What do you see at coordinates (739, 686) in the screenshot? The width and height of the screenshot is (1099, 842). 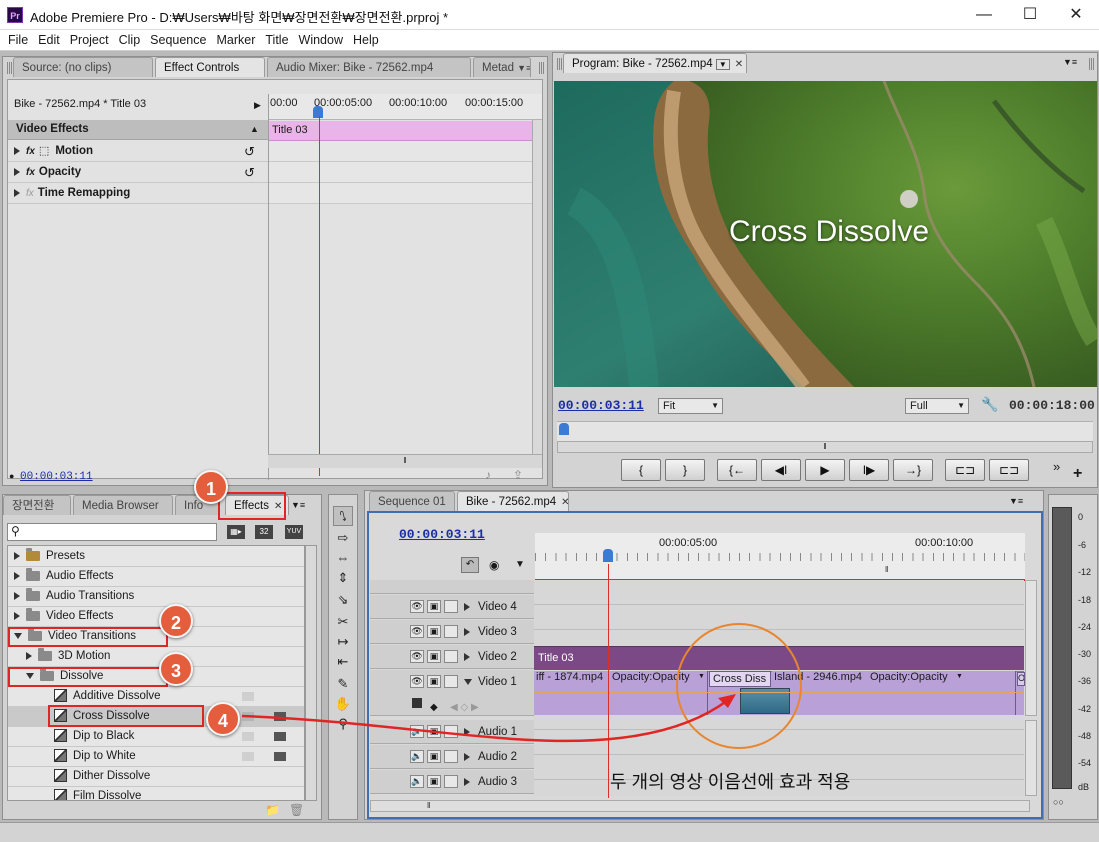 I see `highlight-circle` at bounding box center [739, 686].